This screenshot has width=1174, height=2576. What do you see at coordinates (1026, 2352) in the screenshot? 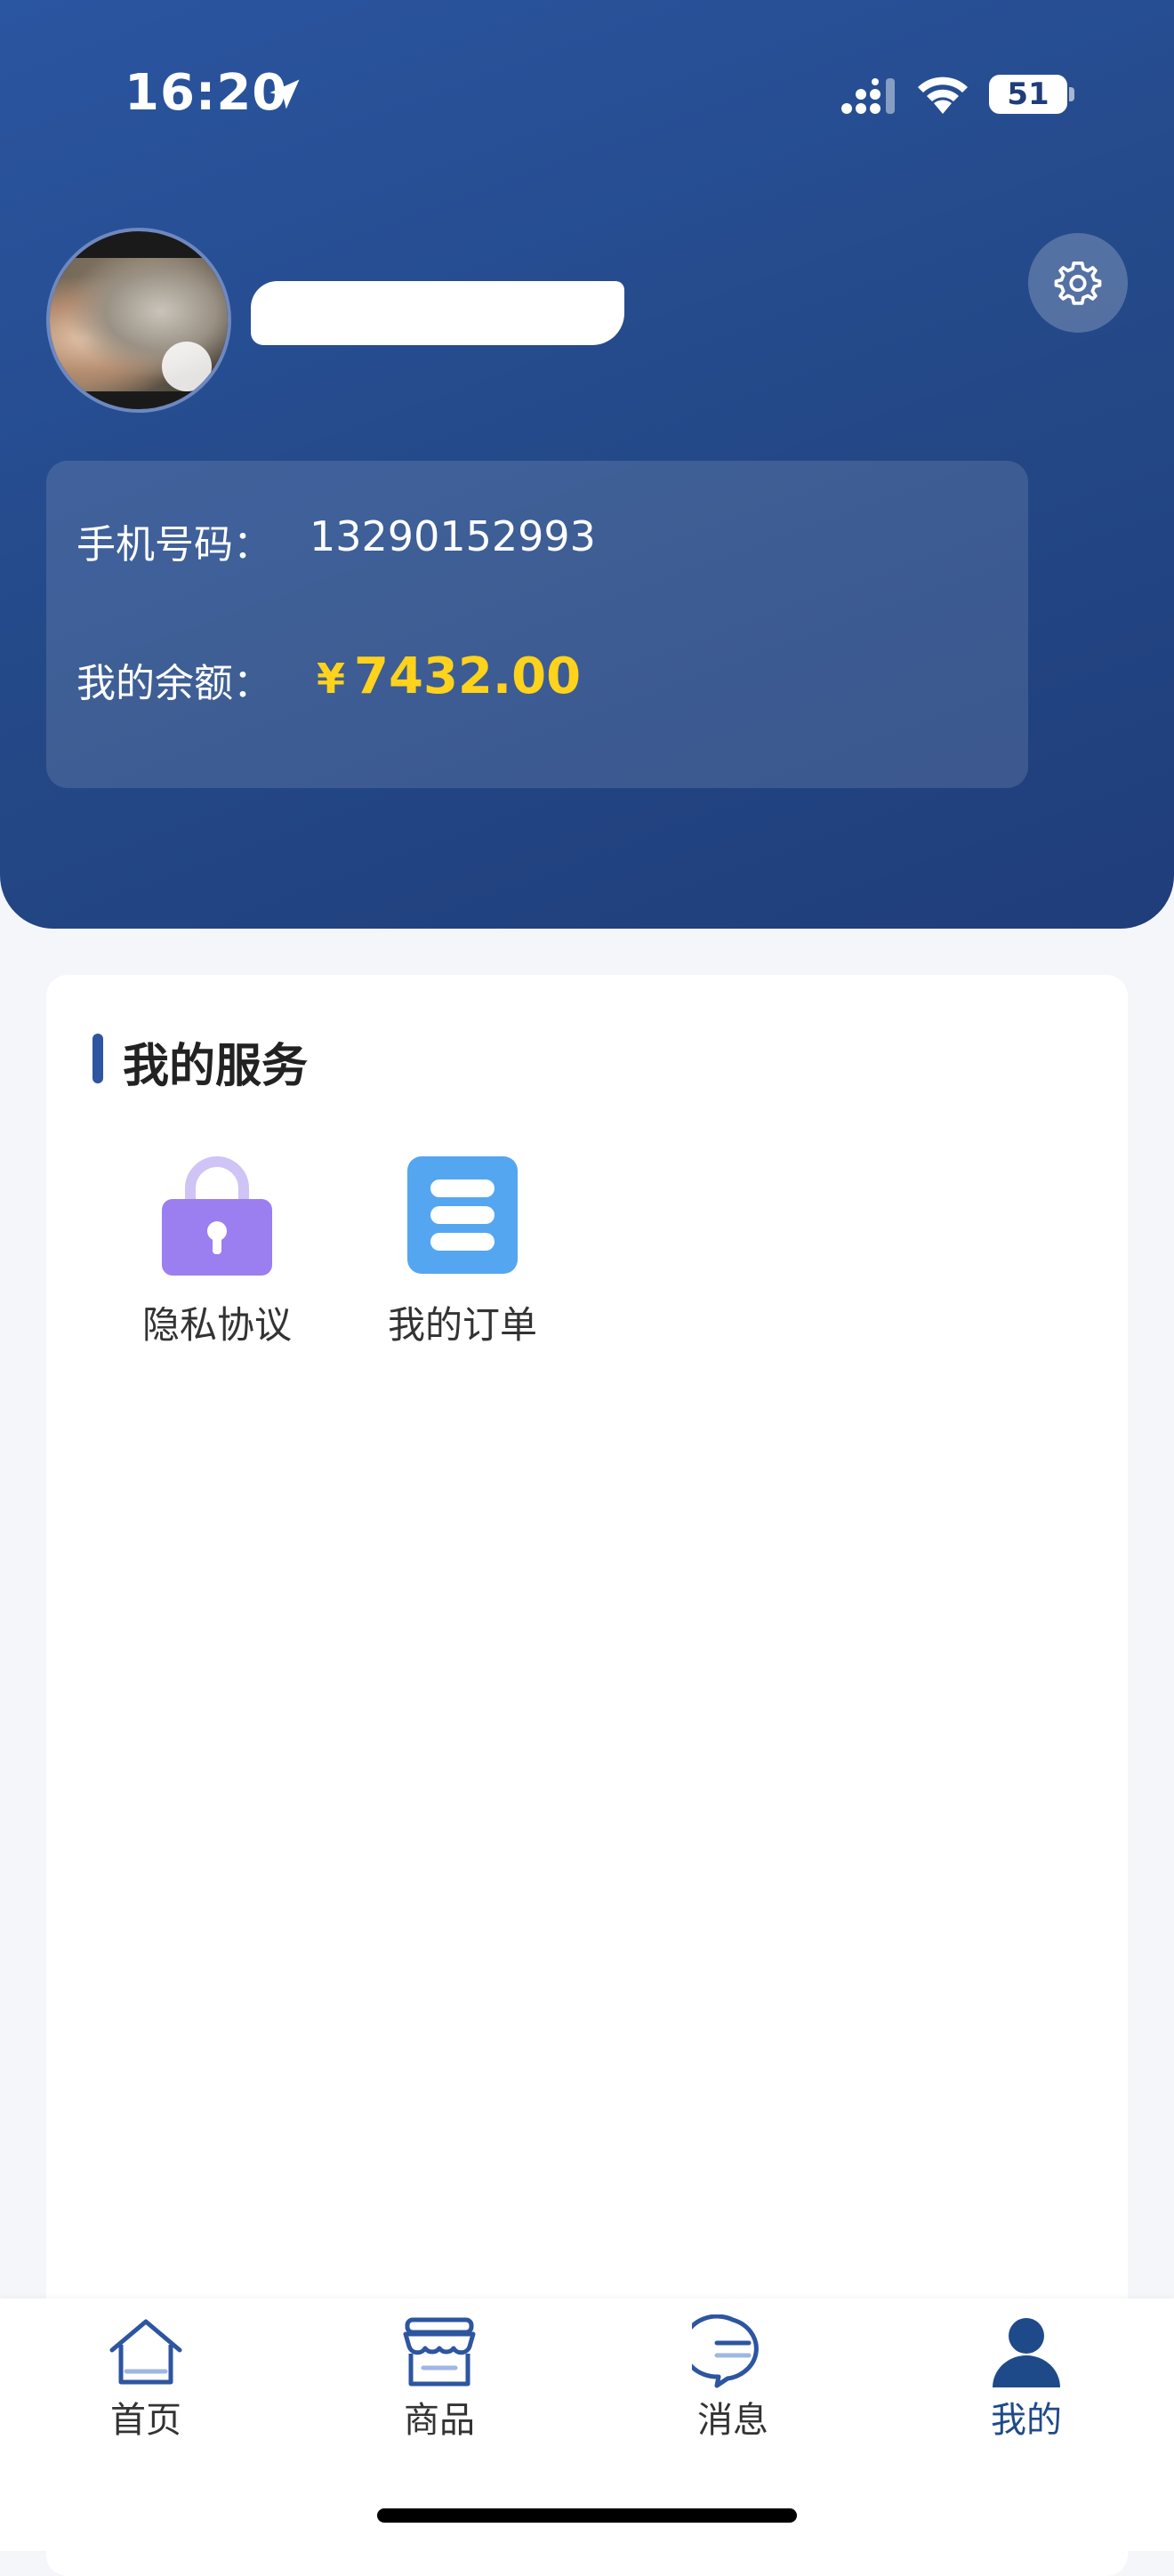
I see `user-icon` at bounding box center [1026, 2352].